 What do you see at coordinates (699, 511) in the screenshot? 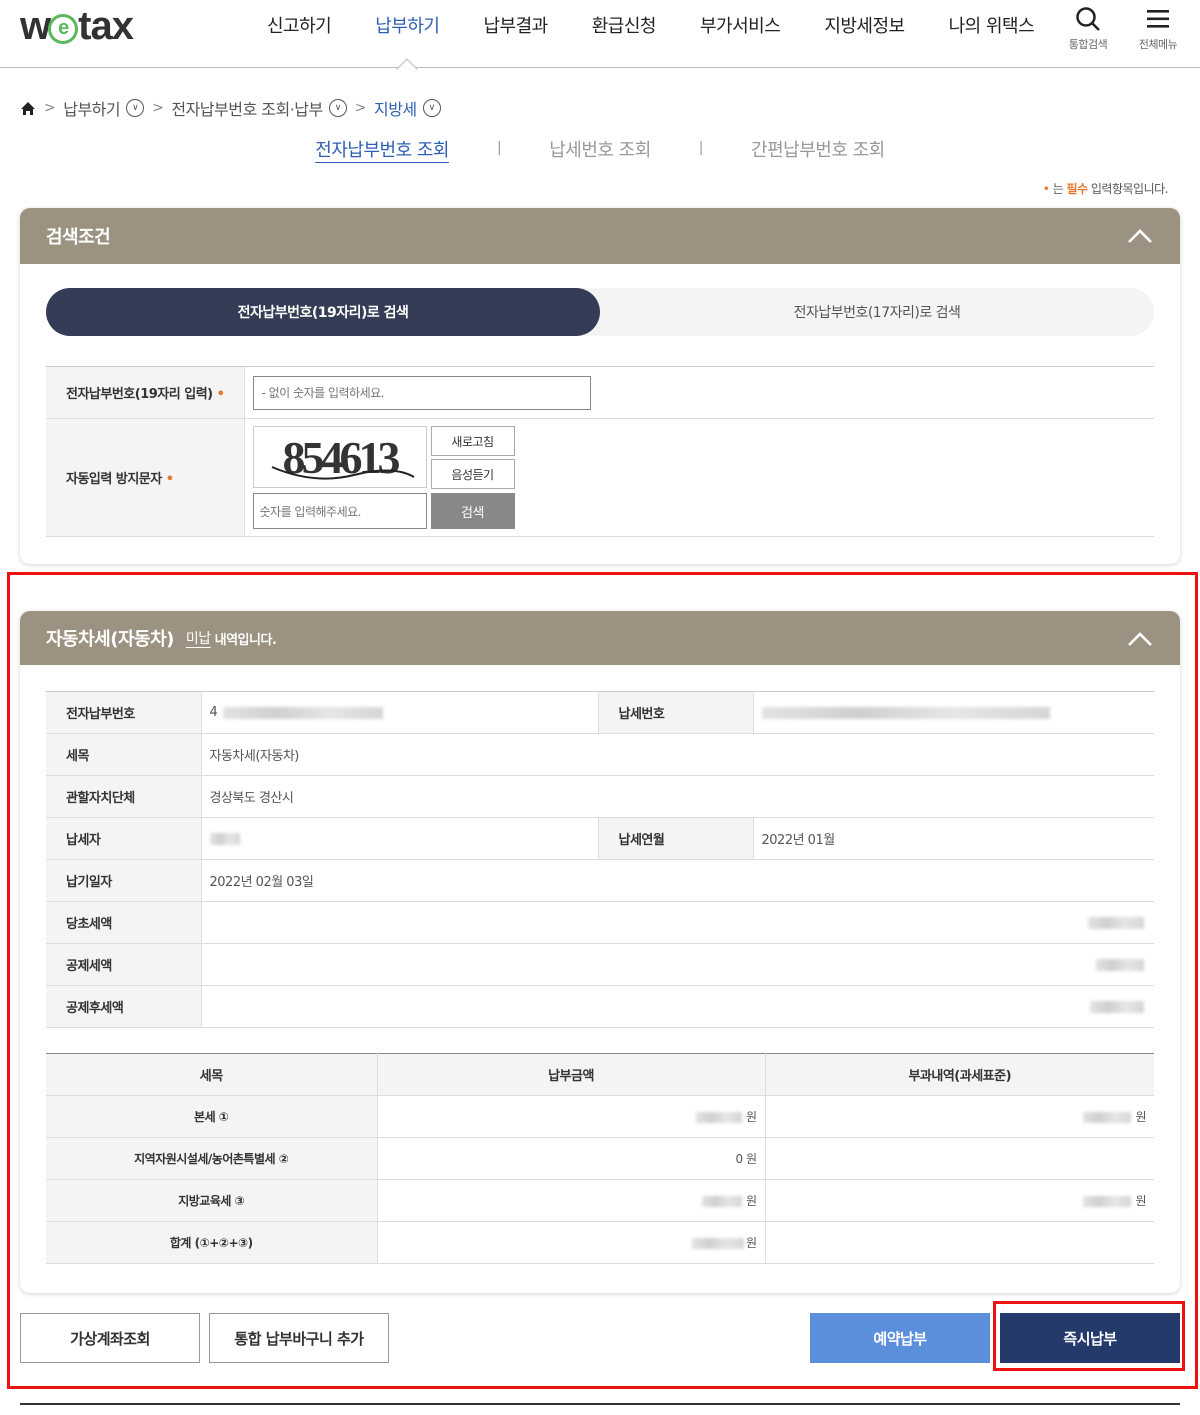
I see `captcha-input-row: 숫자를 입력해주세요. 검색` at bounding box center [699, 511].